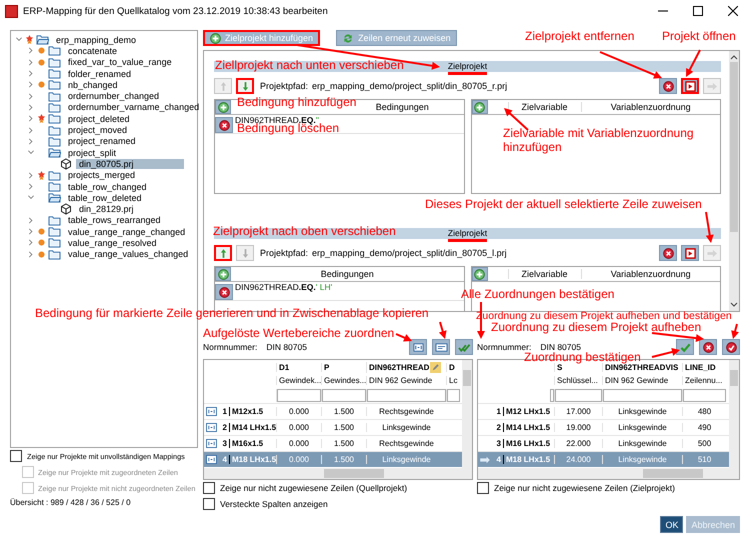  What do you see at coordinates (223, 253) in the screenshot?
I see `move-up-button` at bounding box center [223, 253].